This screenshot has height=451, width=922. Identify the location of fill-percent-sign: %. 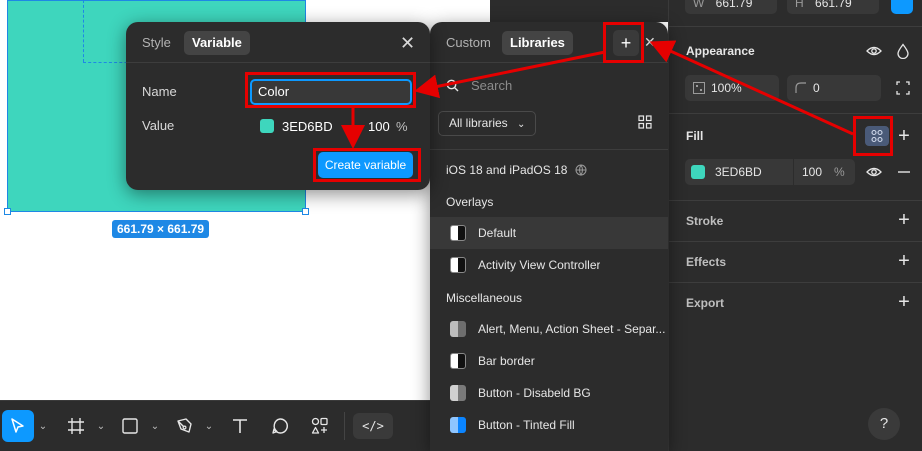
(839, 172).